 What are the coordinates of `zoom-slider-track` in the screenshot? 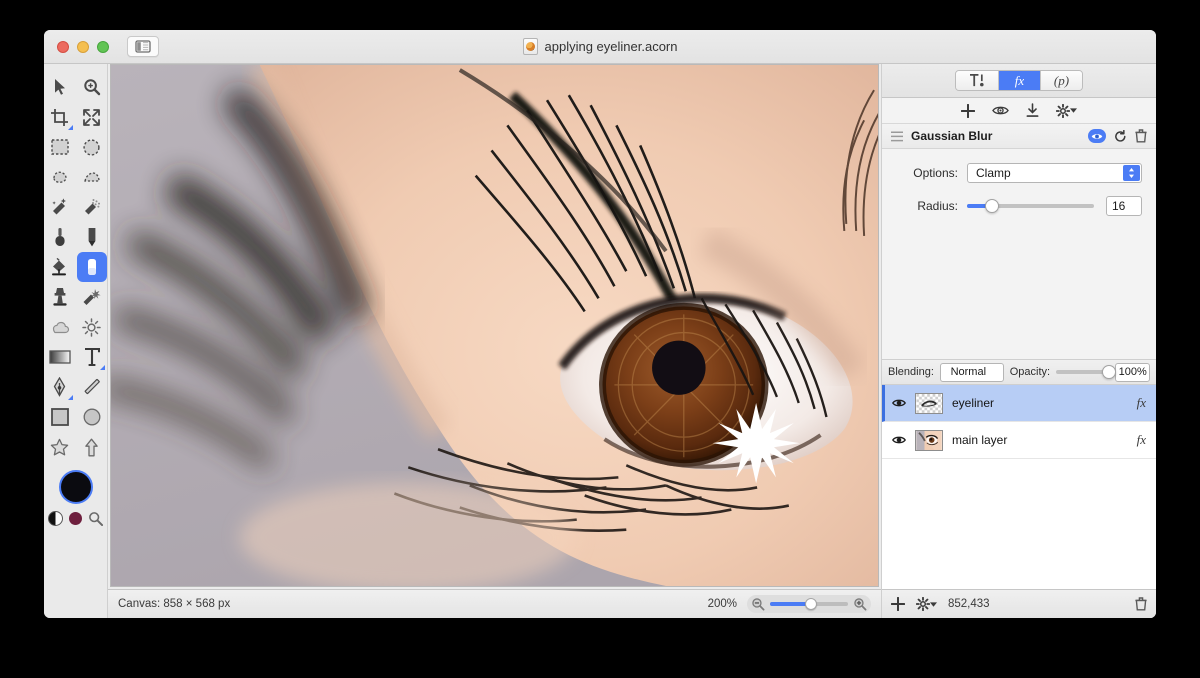 It's located at (809, 604).